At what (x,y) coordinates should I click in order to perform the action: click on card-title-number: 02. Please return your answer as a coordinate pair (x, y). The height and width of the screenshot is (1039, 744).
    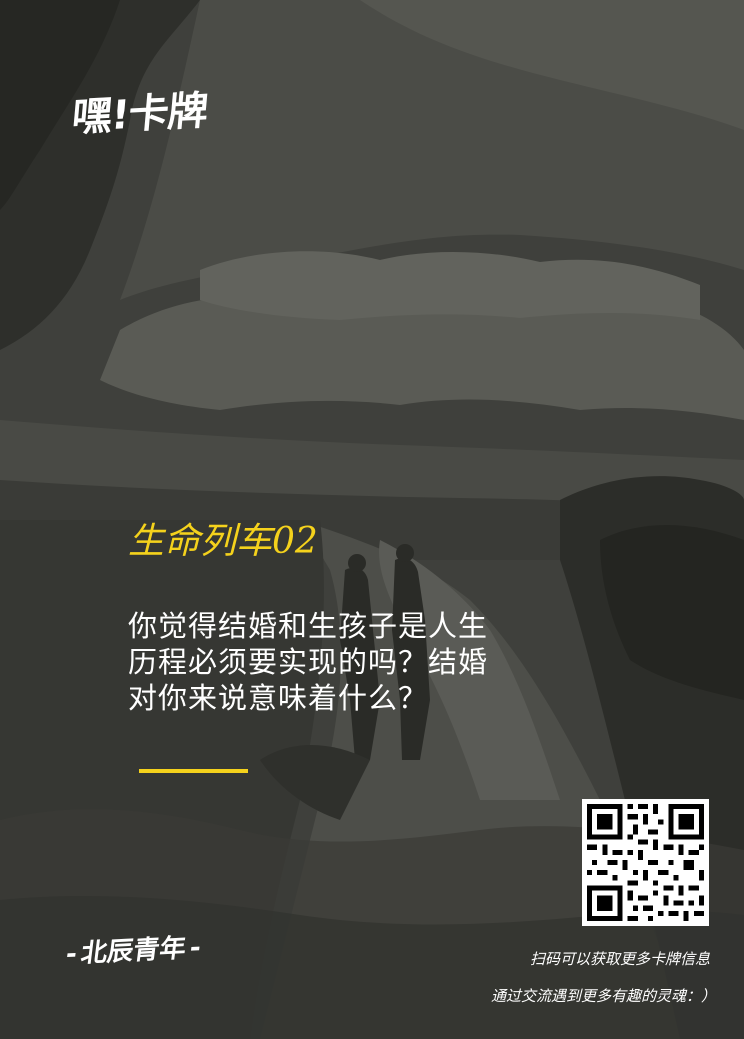
    Looking at the image, I should click on (295, 541).